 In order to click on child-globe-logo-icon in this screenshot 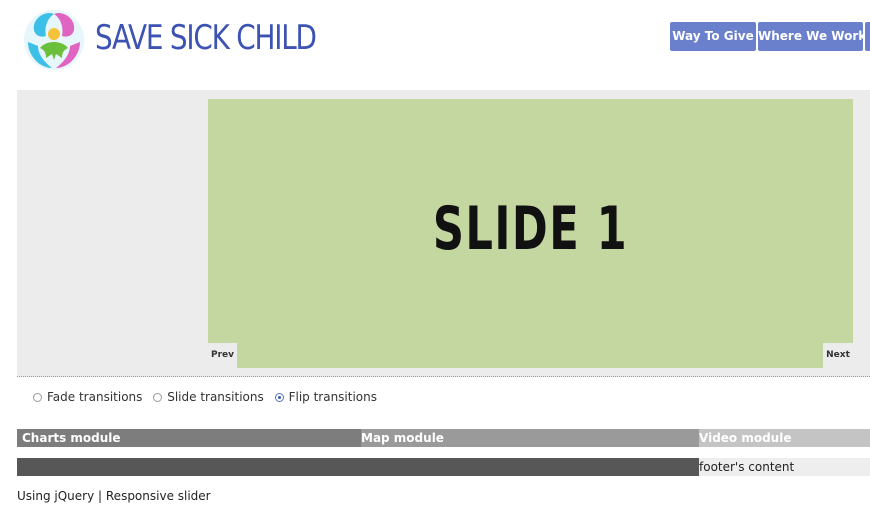, I will do `click(54, 40)`.